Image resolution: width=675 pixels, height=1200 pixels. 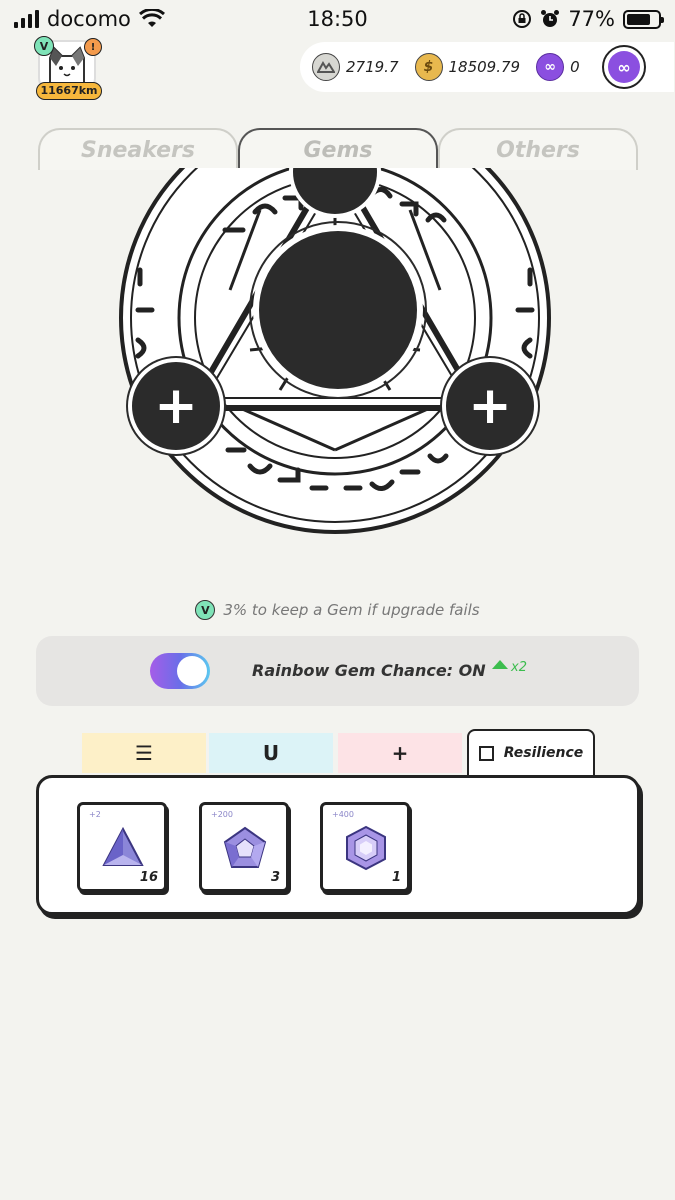 I want to click on gem-bonus: +400, so click(x=343, y=814).